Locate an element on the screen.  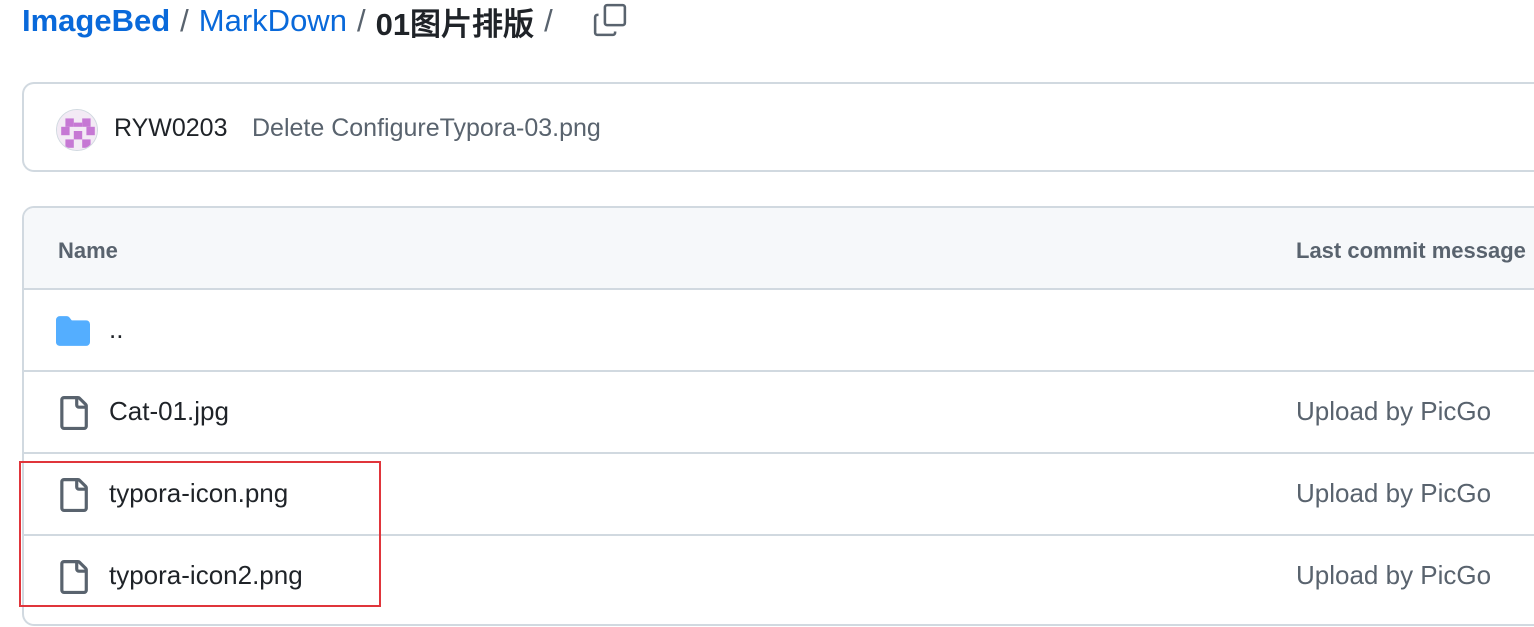
identicon-avatar is located at coordinates (77, 130).